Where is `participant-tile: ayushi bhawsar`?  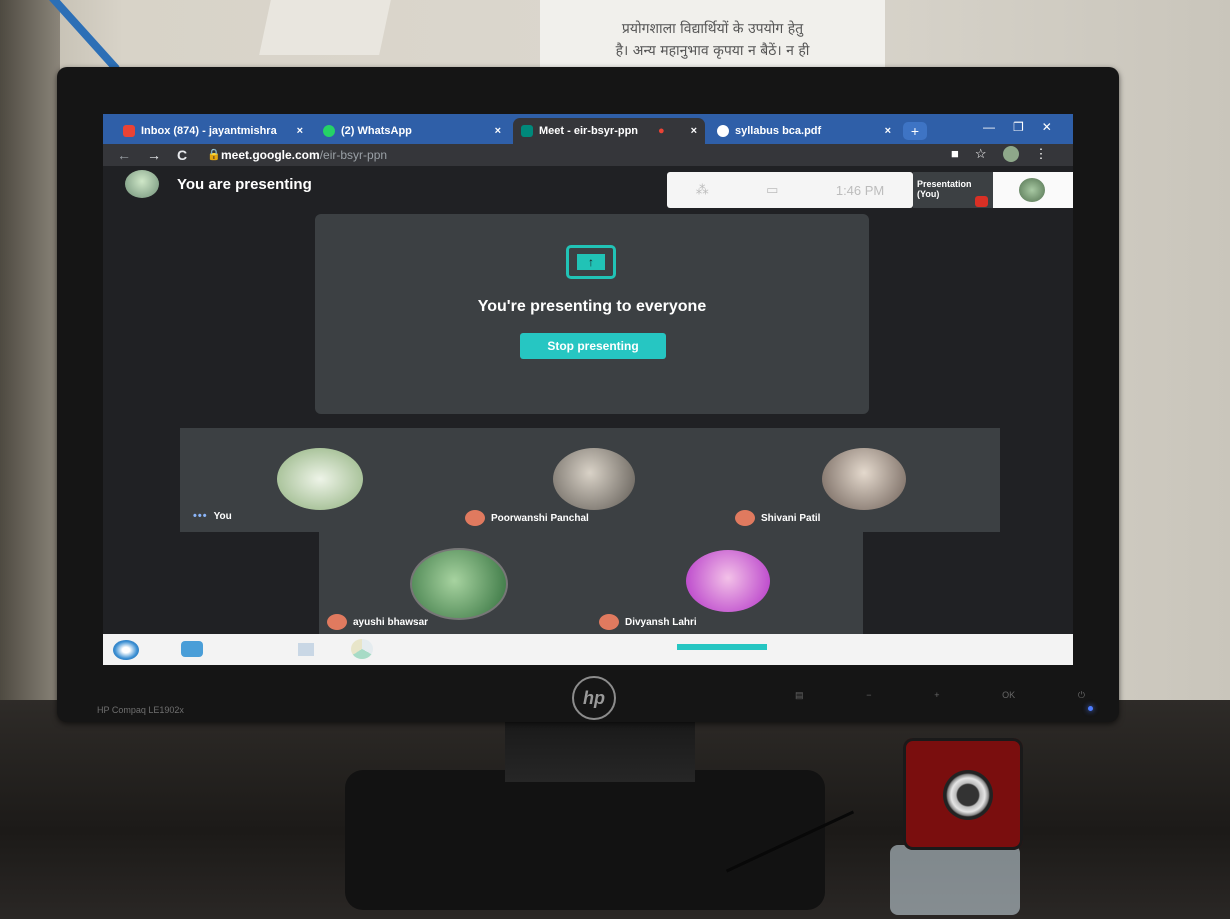 participant-tile: ayushi bhawsar is located at coordinates (377, 622).